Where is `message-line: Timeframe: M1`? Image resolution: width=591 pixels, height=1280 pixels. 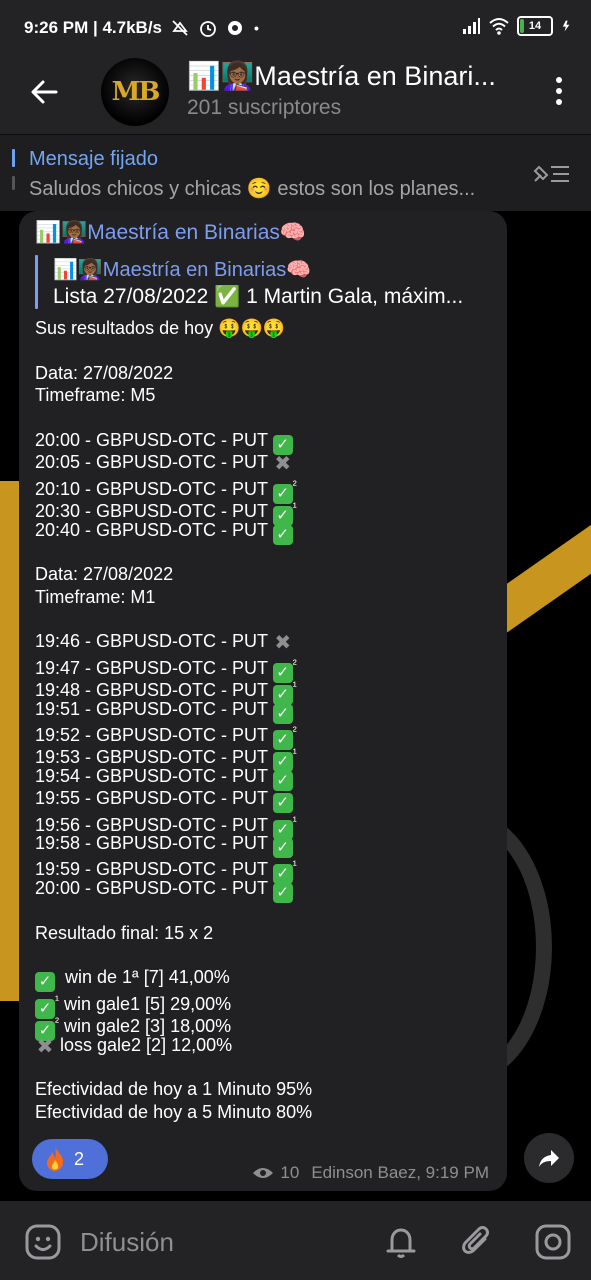 message-line: Timeframe: M1 is located at coordinates (265, 597).